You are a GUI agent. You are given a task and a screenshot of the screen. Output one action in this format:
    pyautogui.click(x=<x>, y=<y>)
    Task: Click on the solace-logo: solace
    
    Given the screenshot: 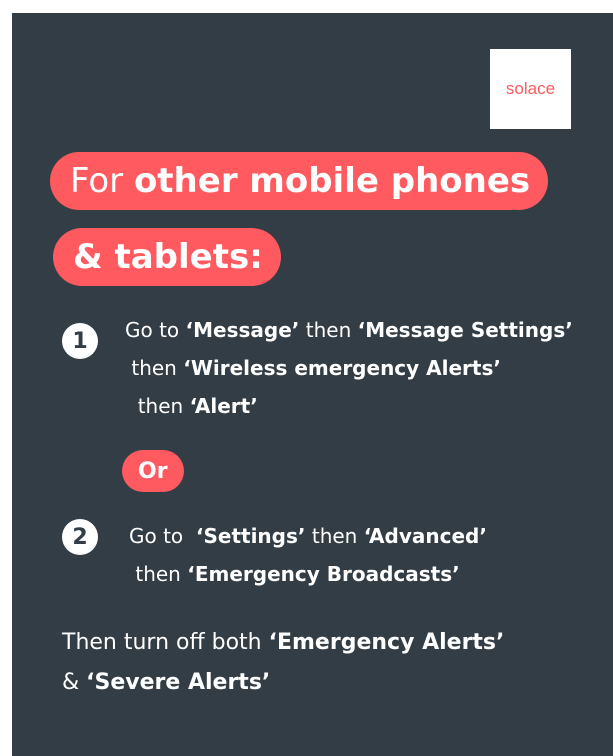 What is the action you would take?
    pyautogui.click(x=530, y=89)
    